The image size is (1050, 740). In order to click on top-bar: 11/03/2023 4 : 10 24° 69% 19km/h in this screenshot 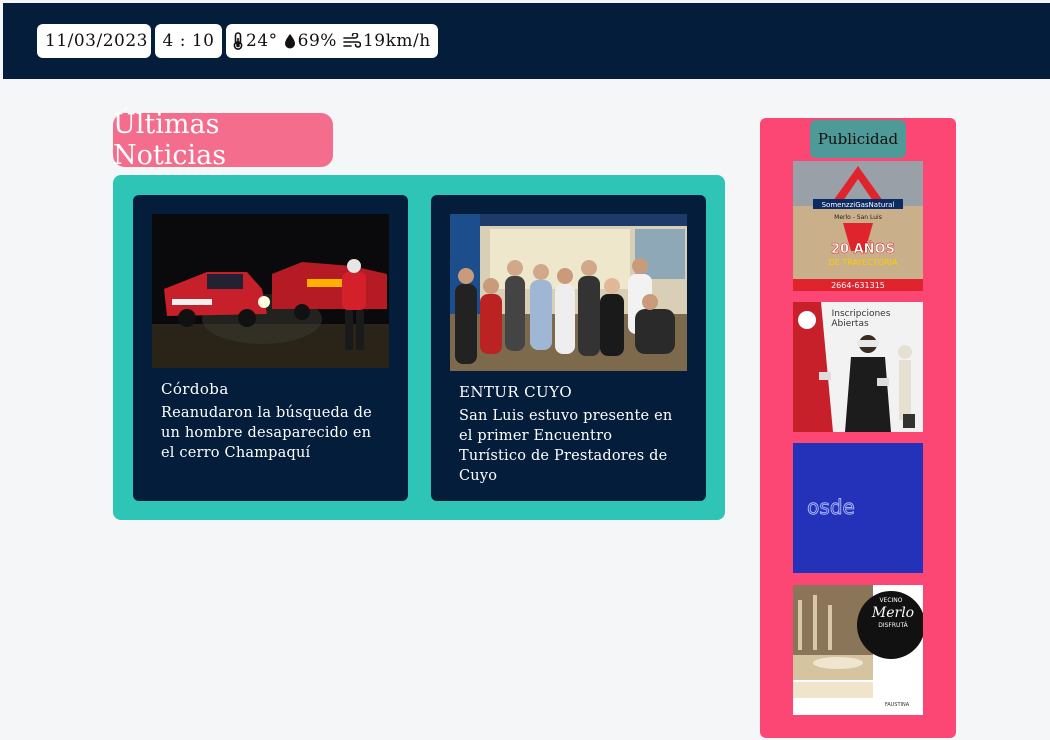, I will do `click(526, 41)`.